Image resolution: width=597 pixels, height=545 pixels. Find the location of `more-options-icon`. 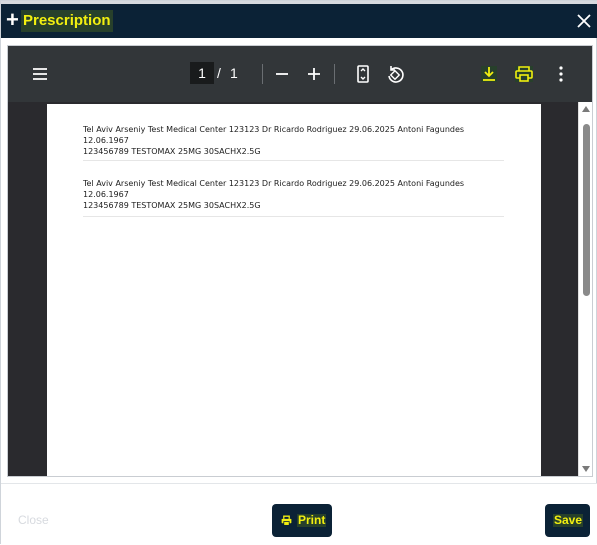

more-options-icon is located at coordinates (561, 74).